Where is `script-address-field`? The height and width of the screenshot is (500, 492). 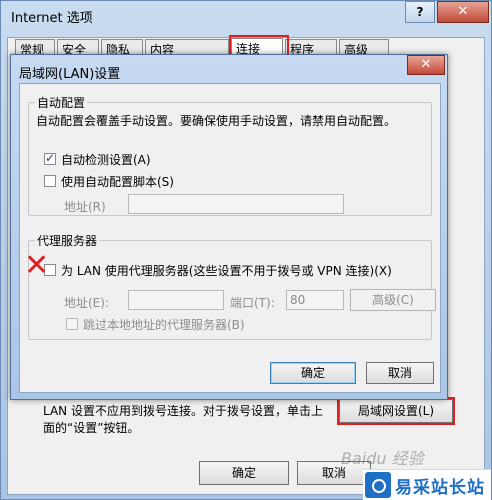 script-address-field is located at coordinates (236, 204).